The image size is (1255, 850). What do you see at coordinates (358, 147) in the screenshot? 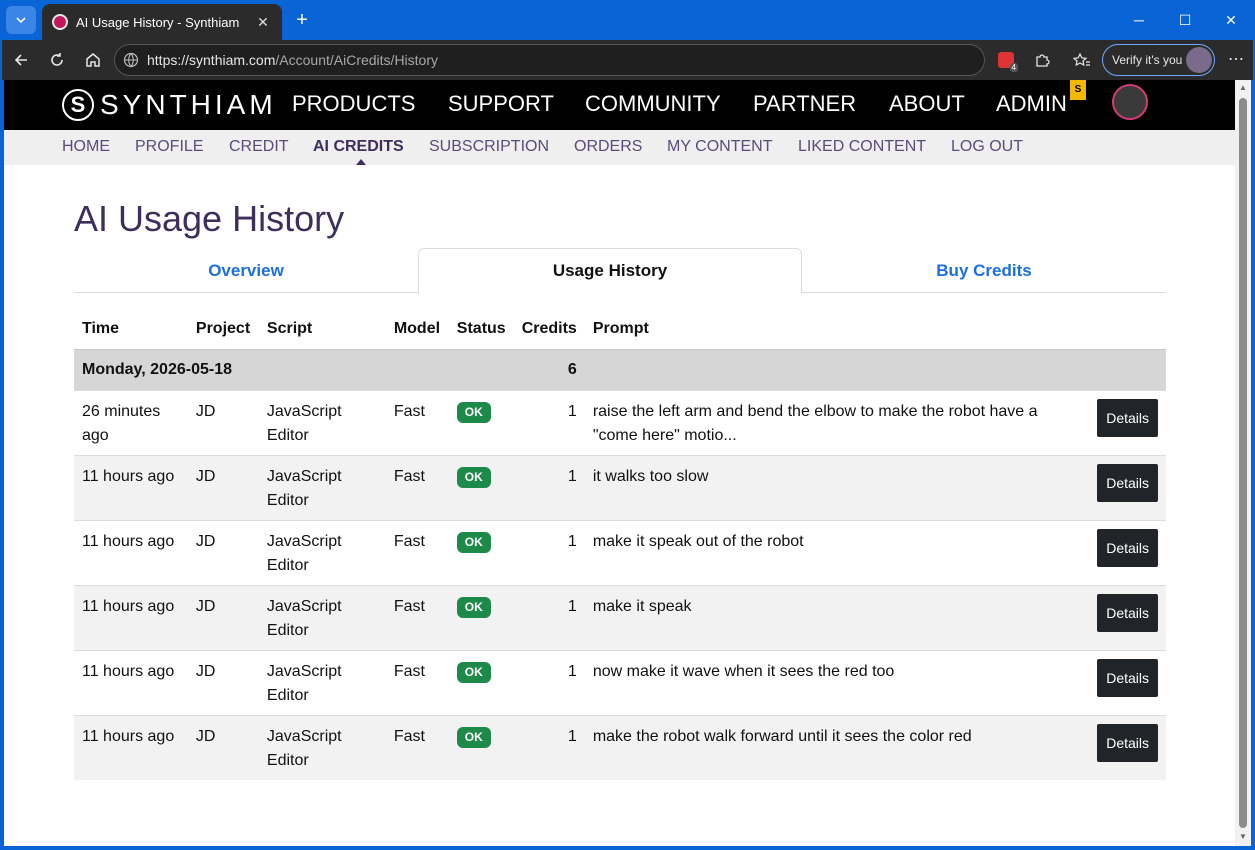
I see `sub-nav-ai-credits: AI CREDITS` at bounding box center [358, 147].